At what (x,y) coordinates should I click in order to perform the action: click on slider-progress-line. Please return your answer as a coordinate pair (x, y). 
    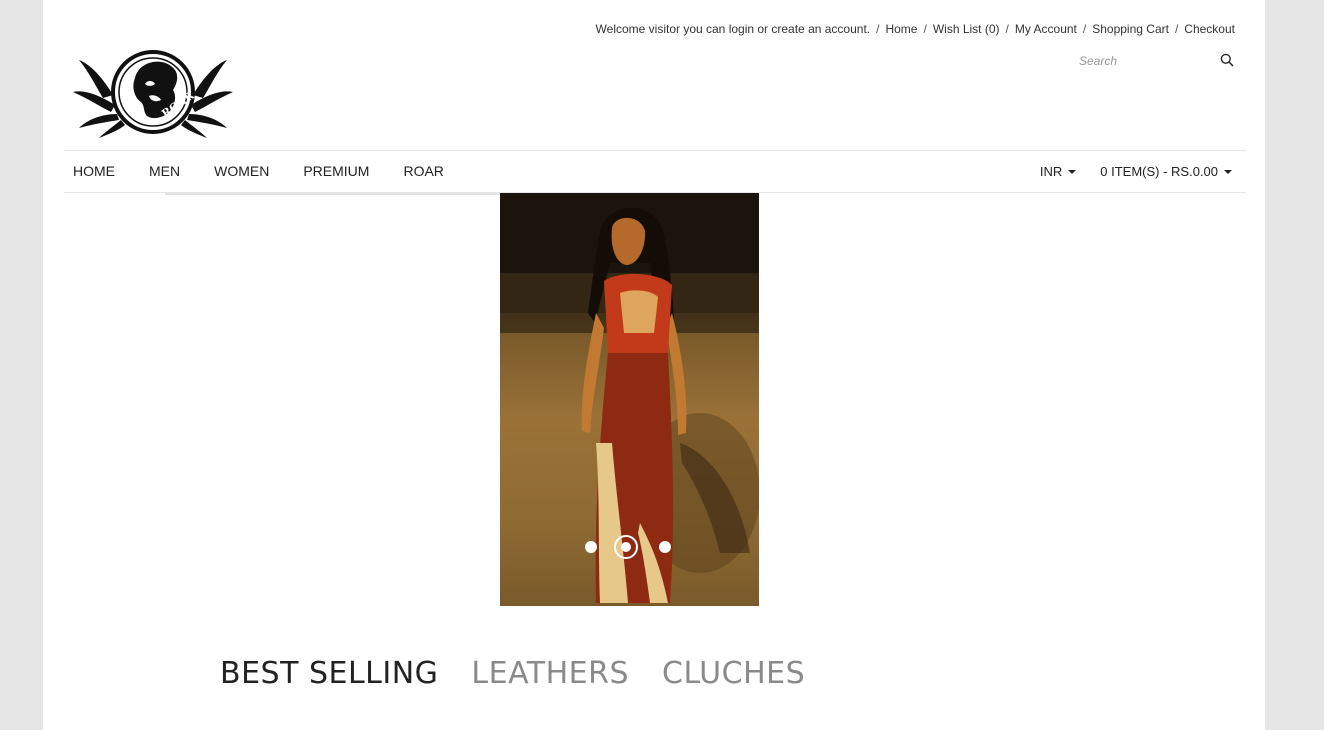
    Looking at the image, I should click on (354, 194).